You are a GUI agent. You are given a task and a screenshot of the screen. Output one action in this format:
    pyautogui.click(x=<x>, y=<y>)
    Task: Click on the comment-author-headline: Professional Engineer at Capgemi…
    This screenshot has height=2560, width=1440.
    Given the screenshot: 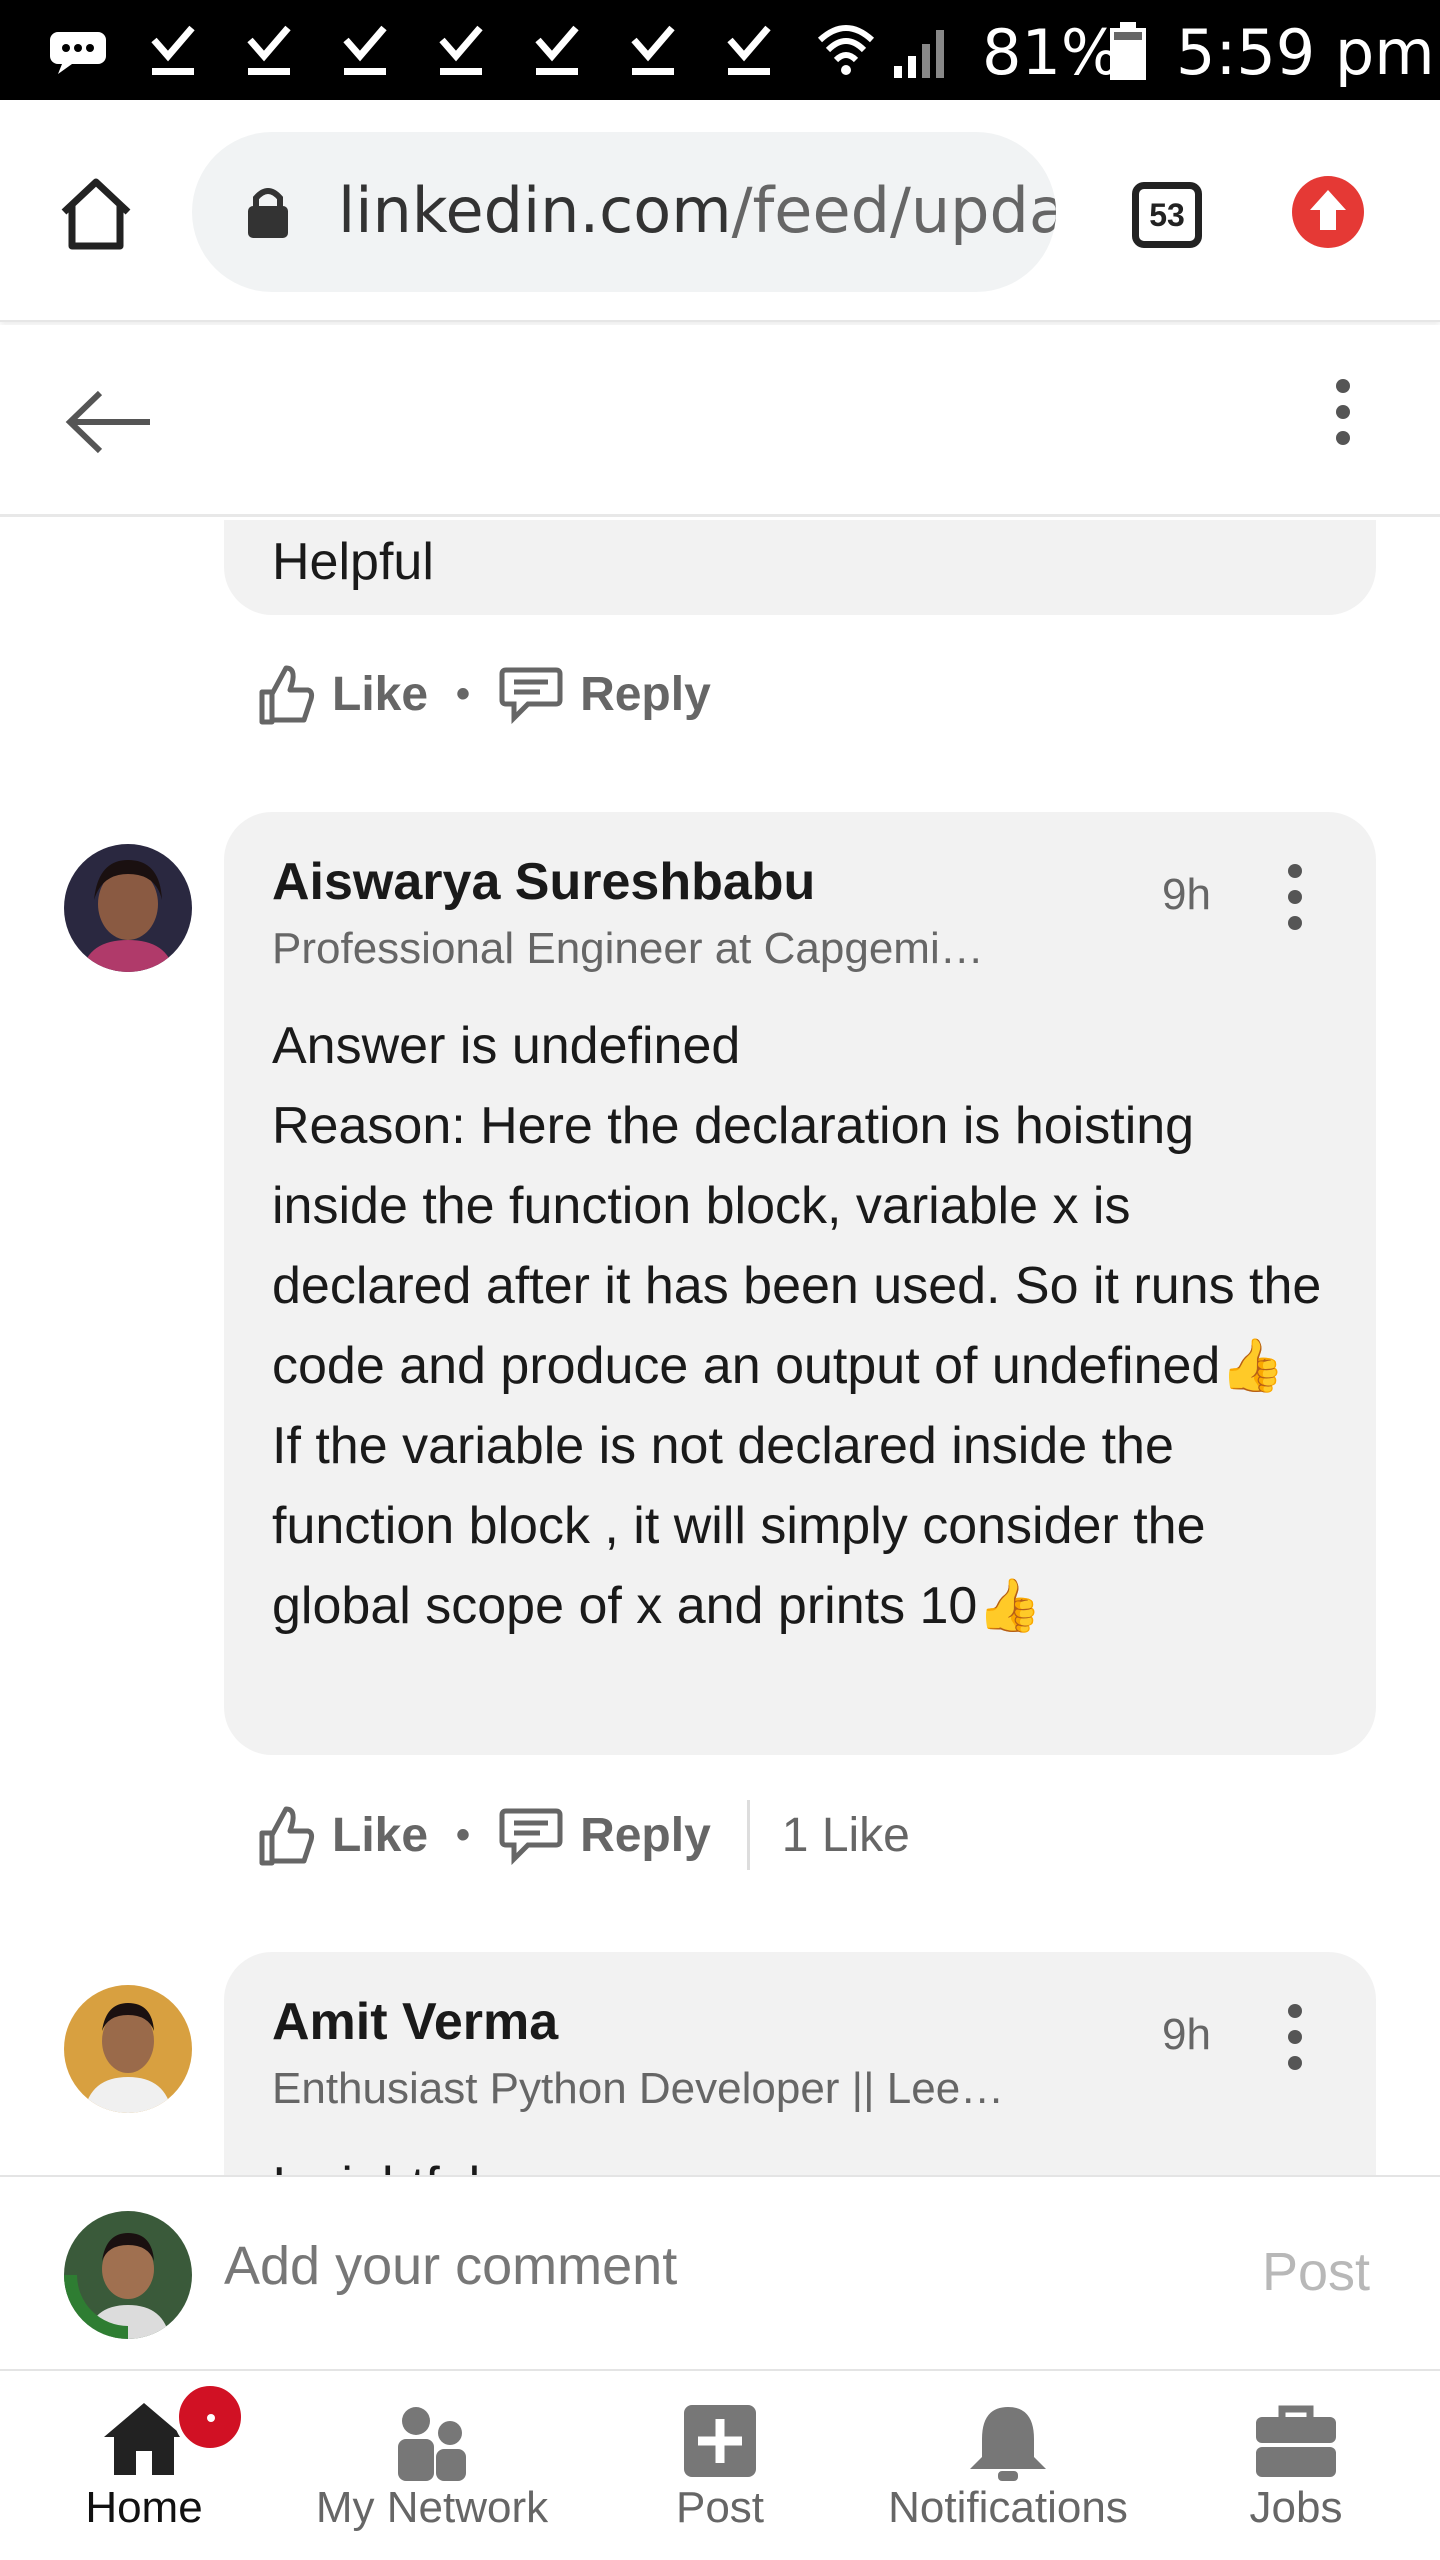 What is the action you would take?
    pyautogui.click(x=628, y=948)
    